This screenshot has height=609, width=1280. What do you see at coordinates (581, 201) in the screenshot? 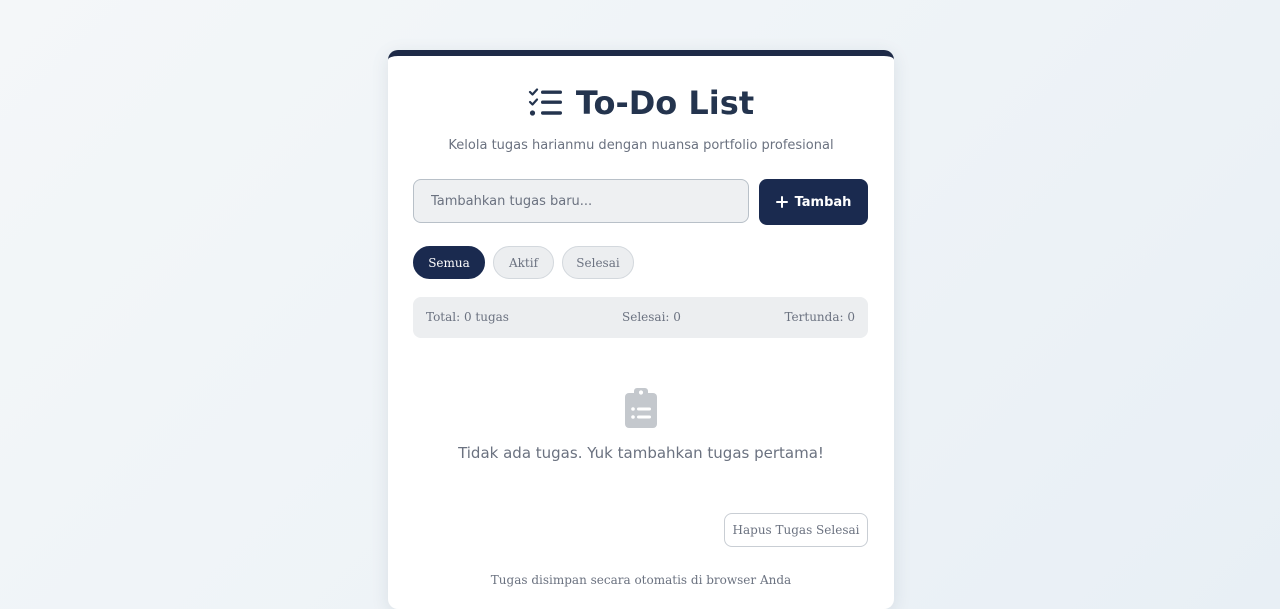
I see `new-task-input` at bounding box center [581, 201].